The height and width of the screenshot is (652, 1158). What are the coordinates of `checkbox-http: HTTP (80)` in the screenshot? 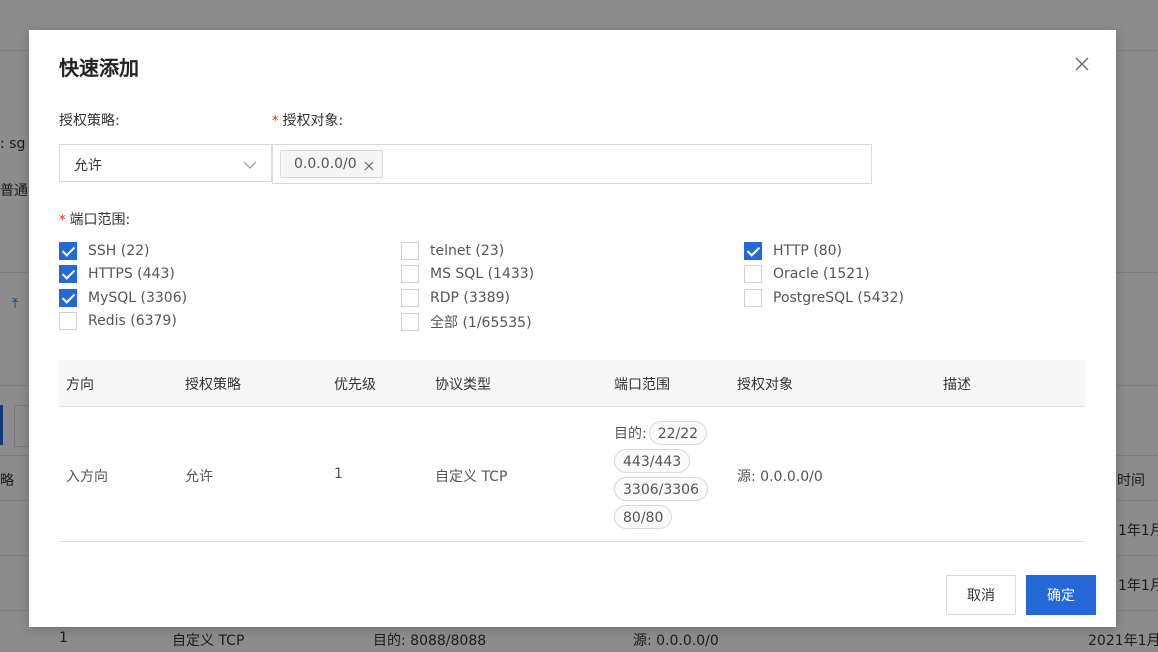 It's located at (793, 251).